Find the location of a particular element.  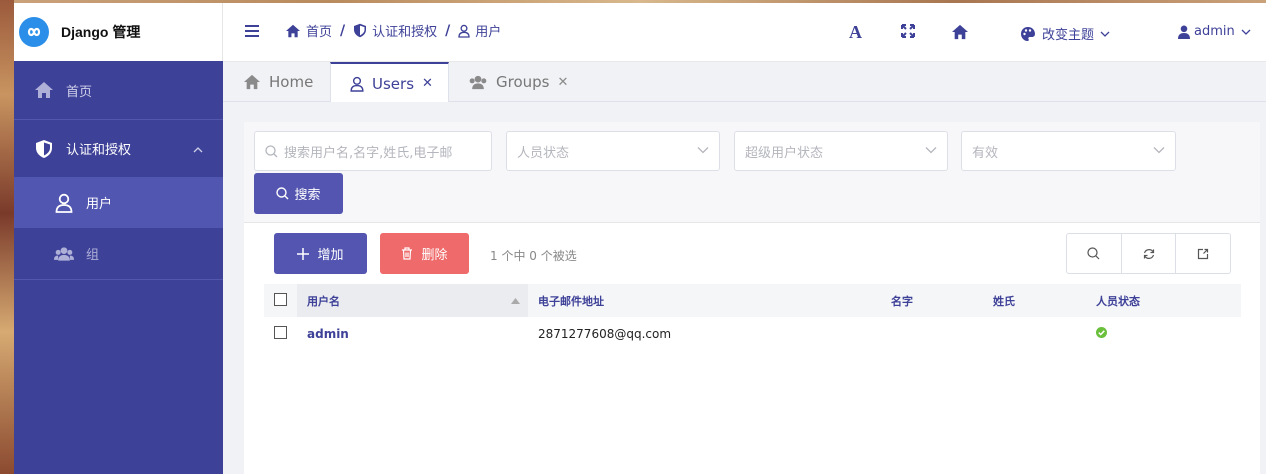

user-label: admin is located at coordinates (1214, 31).